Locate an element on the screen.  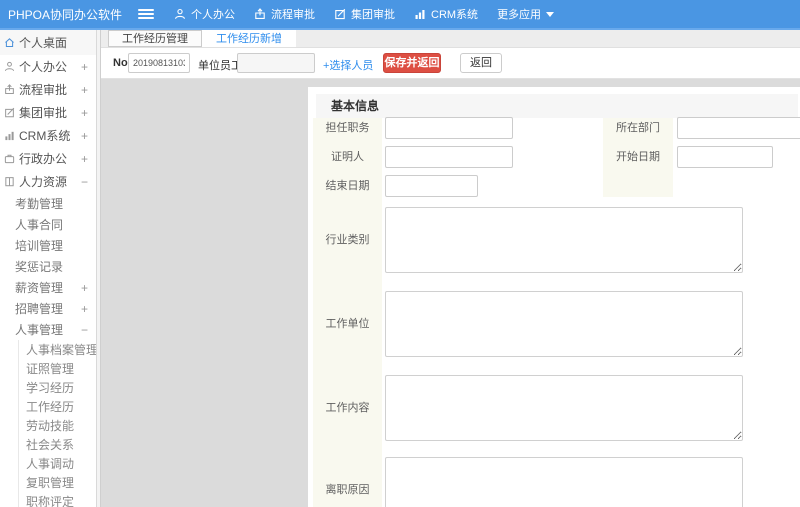
sidebar-item-label: 考勤管理 is located at coordinates (39, 204).